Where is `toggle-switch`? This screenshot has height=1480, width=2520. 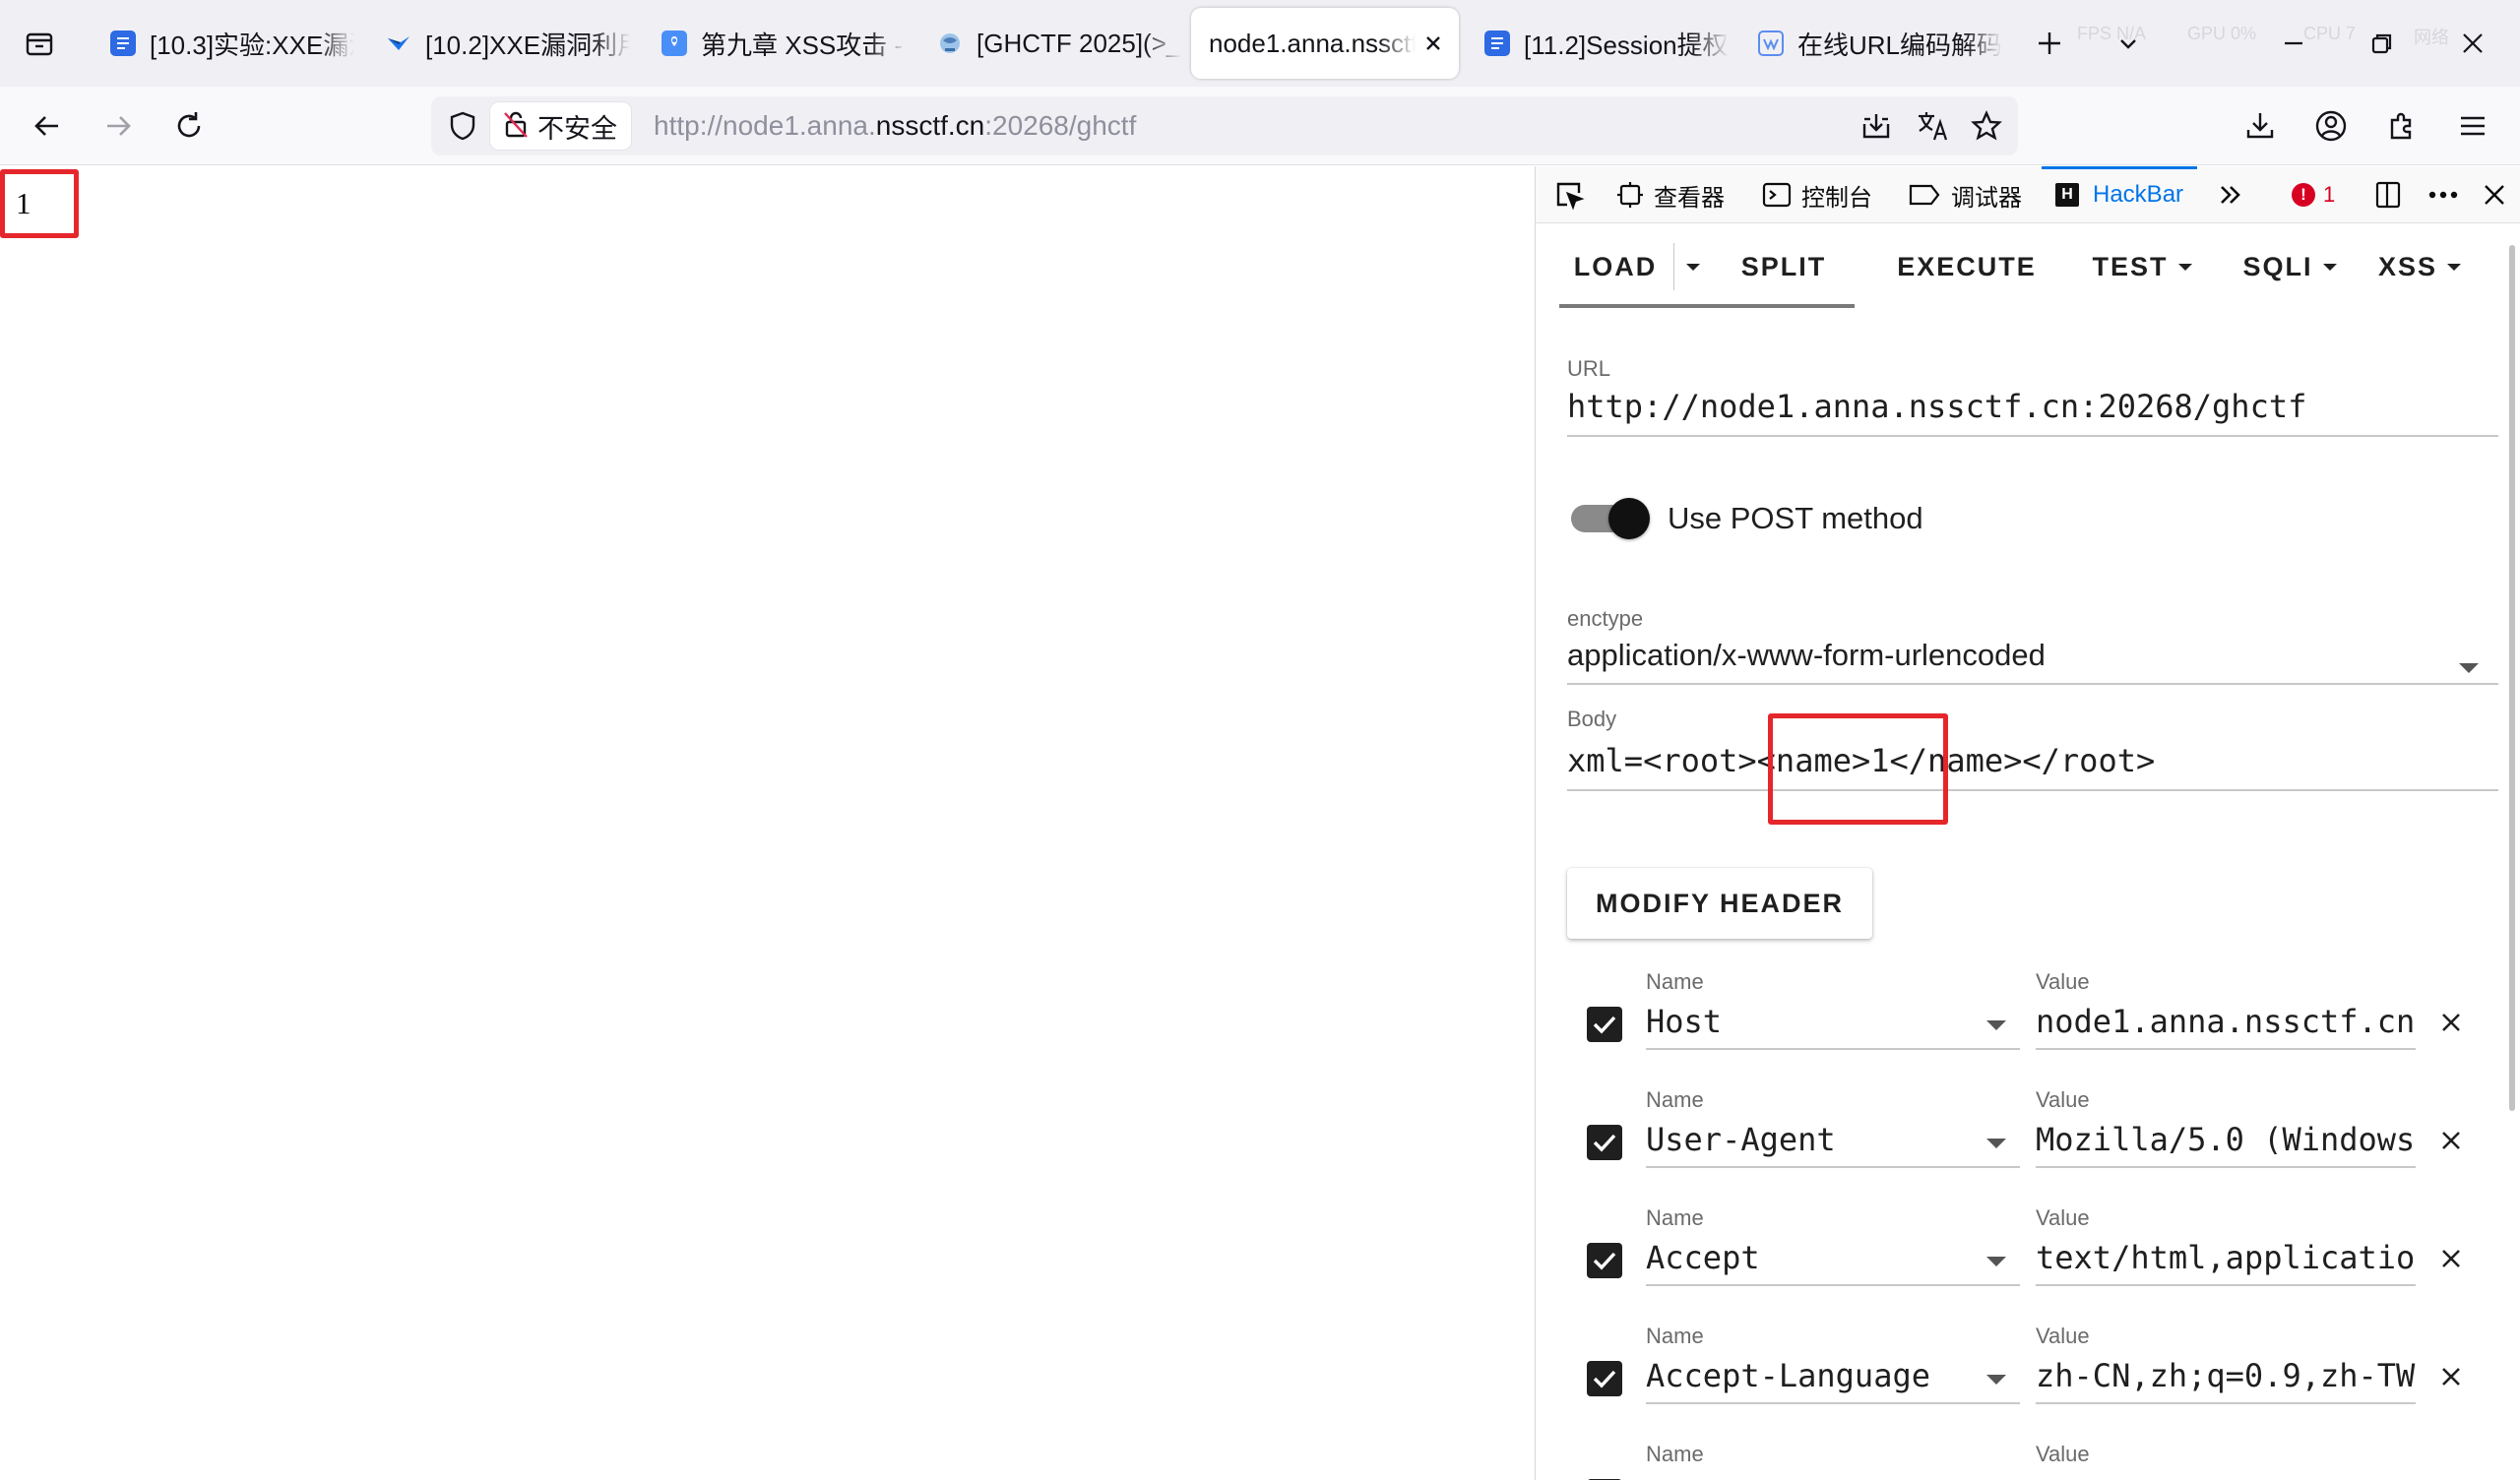
toggle-switch is located at coordinates (1610, 518).